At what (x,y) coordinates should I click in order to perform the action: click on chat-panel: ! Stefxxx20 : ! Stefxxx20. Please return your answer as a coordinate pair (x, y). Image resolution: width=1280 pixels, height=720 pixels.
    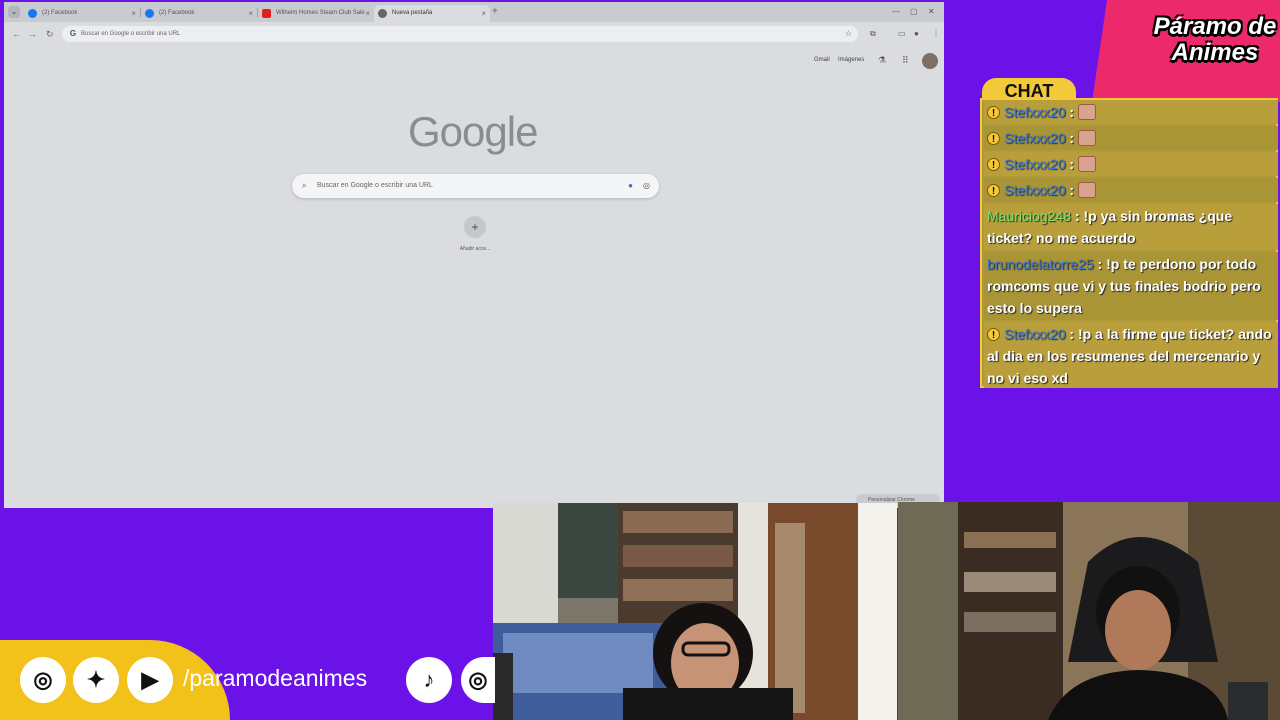
    Looking at the image, I should click on (1129, 243).